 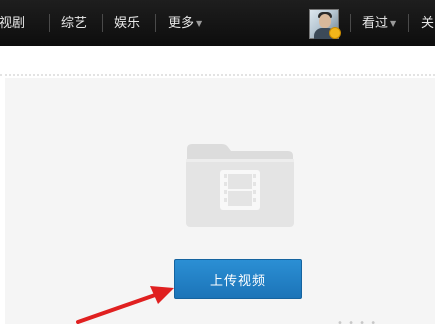 What do you see at coordinates (217, 75) in the screenshot?
I see `content-top-divider` at bounding box center [217, 75].